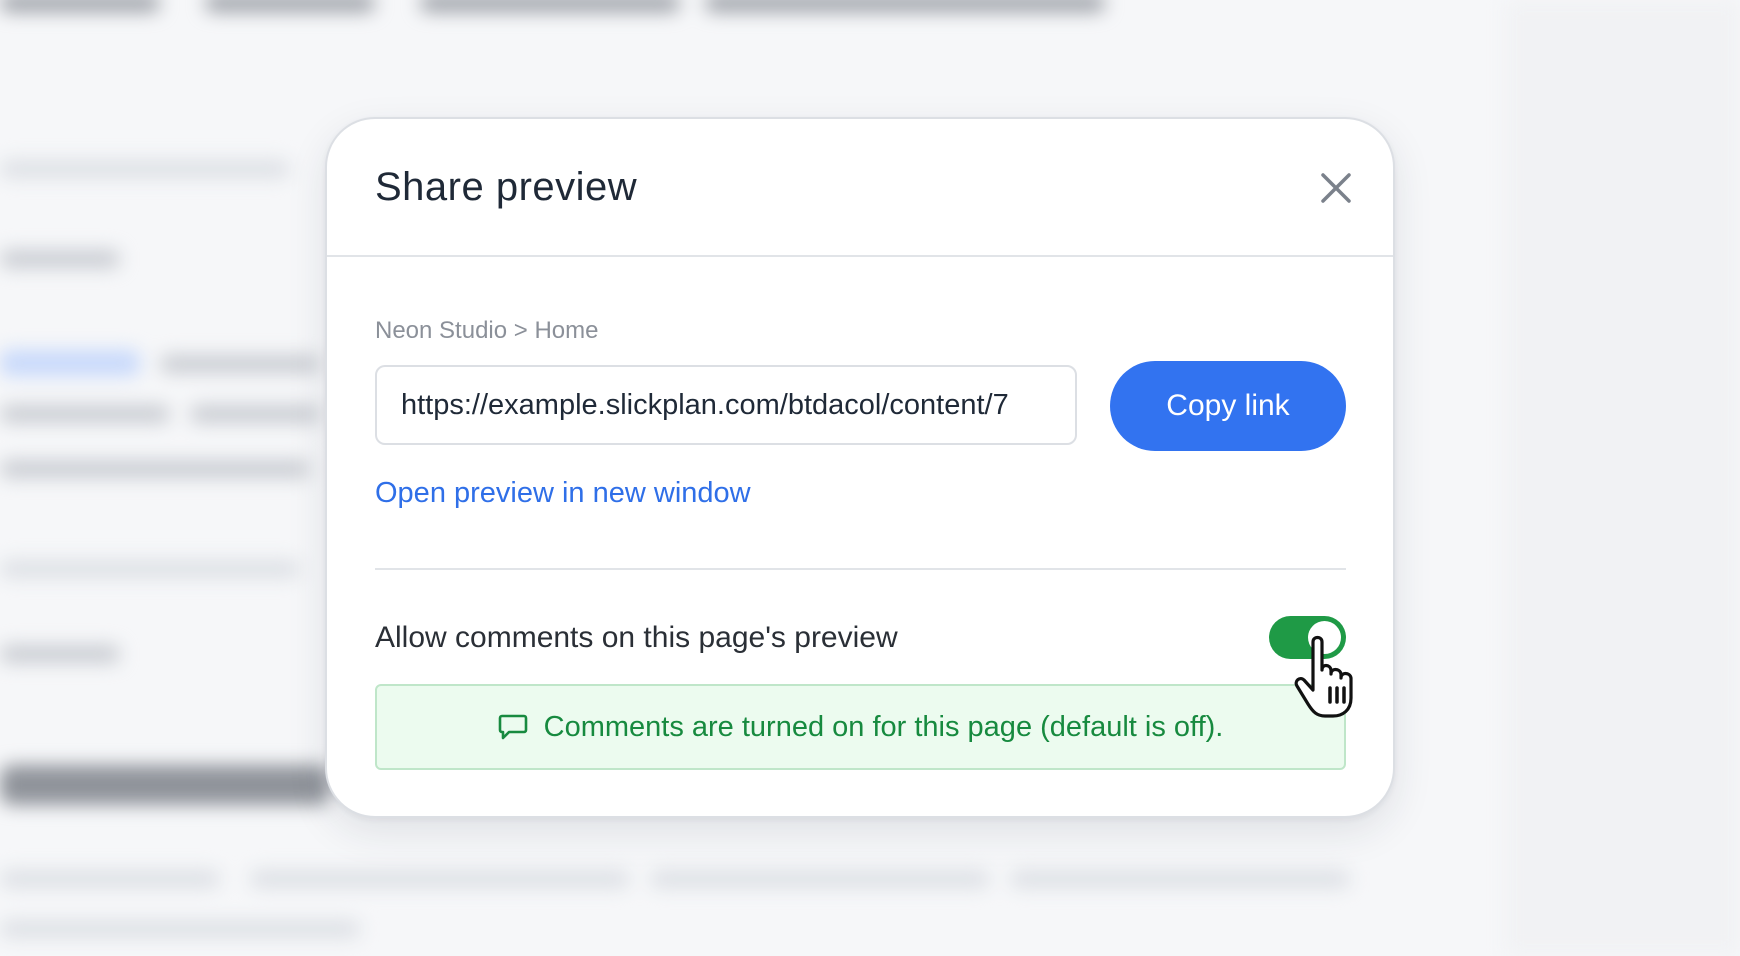  Describe the element at coordinates (1324, 637) in the screenshot. I see `toggle-knob` at that location.